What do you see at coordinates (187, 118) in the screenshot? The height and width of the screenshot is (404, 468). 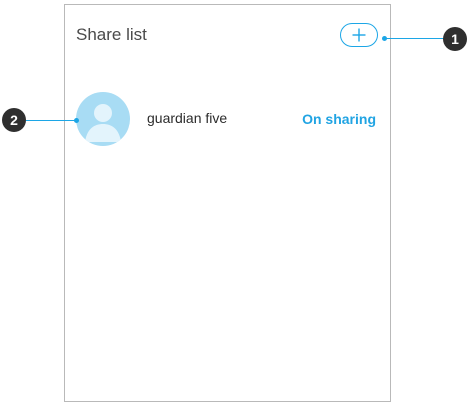 I see `user-name: guardian five` at bounding box center [187, 118].